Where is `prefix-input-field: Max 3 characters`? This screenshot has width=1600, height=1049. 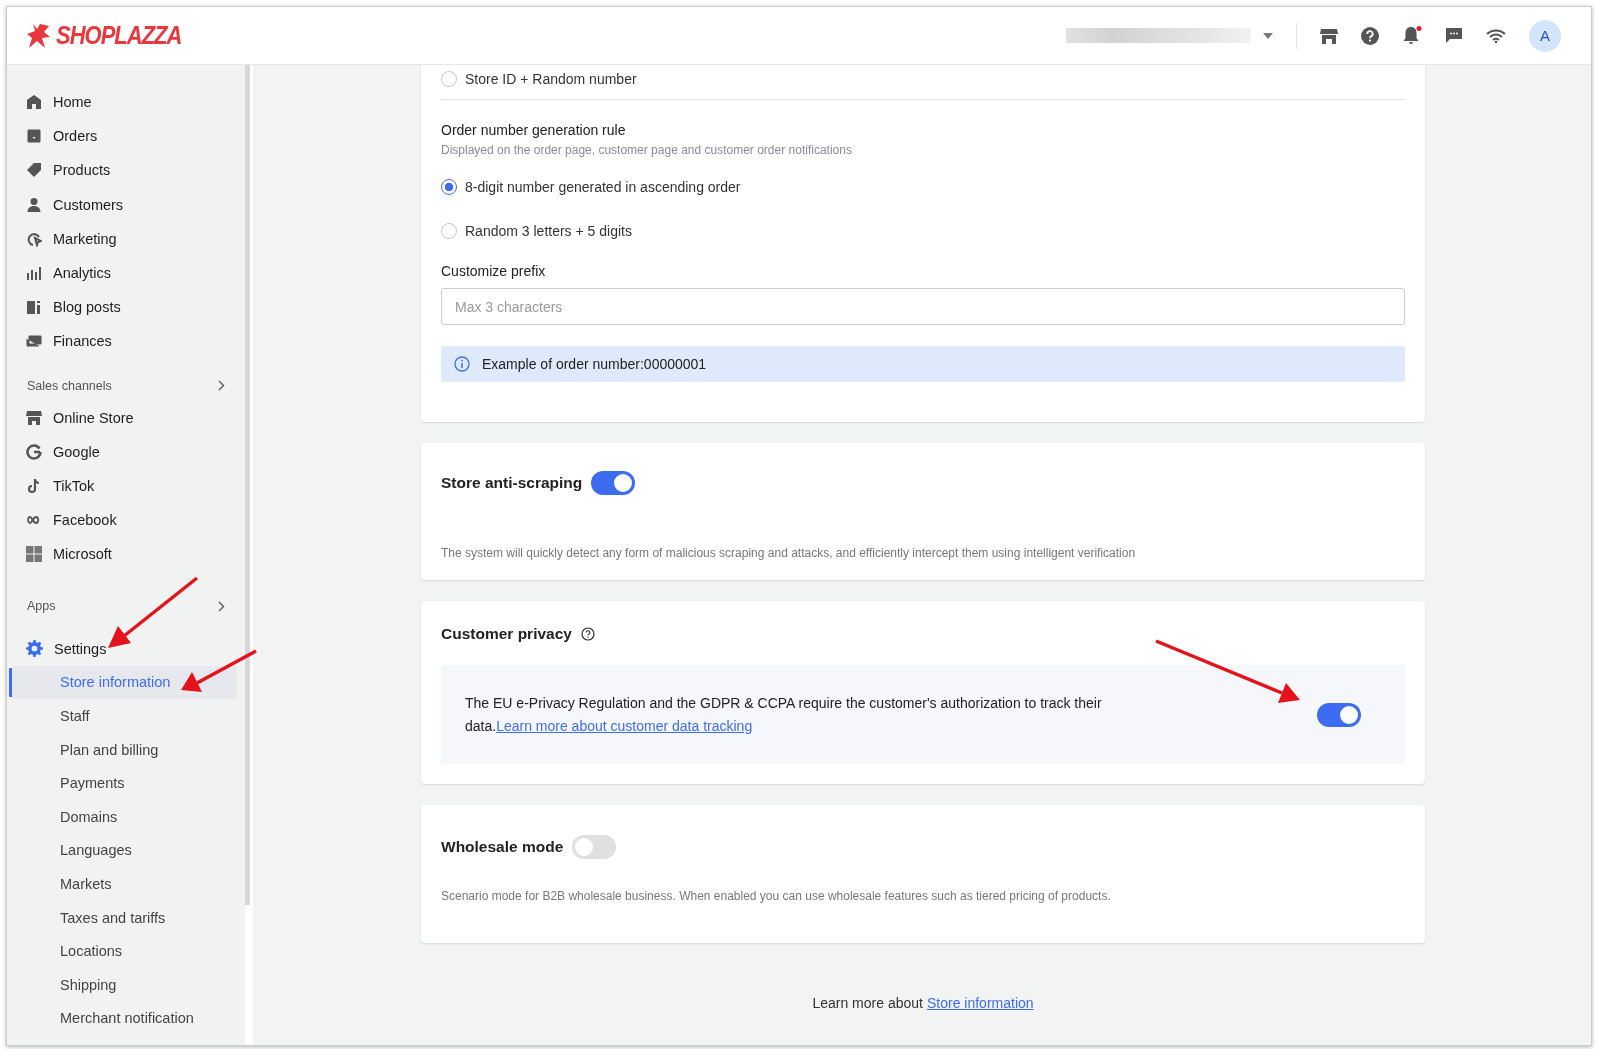 prefix-input-field: Max 3 characters is located at coordinates (923, 306).